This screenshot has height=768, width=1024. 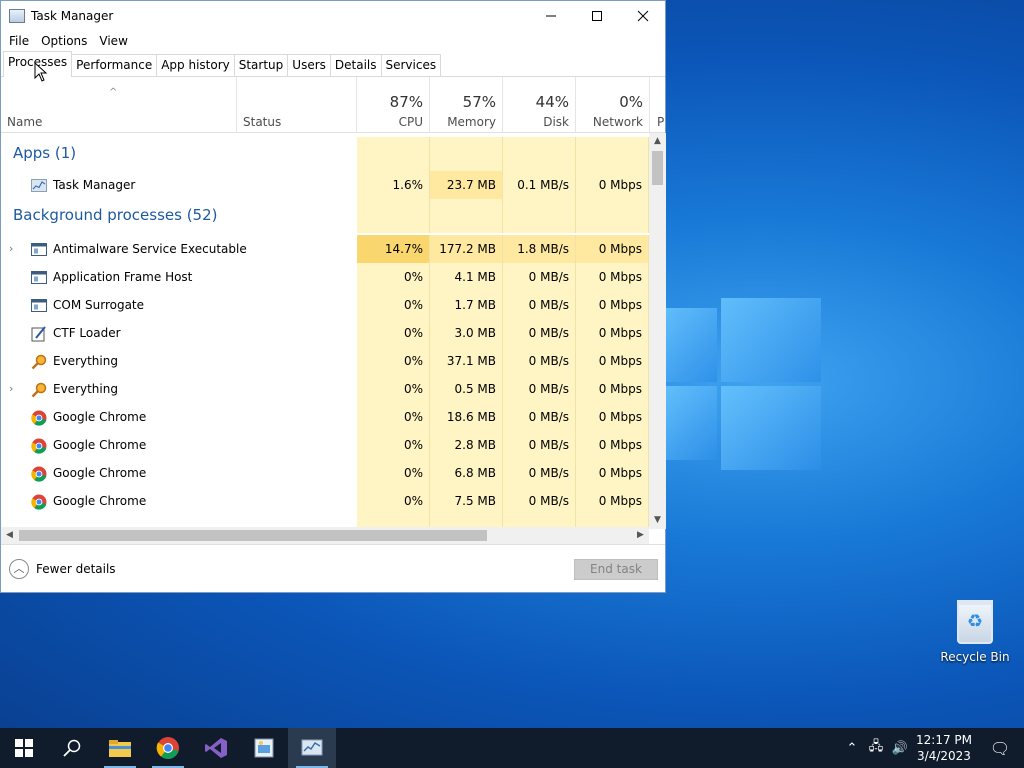 What do you see at coordinates (195, 65) in the screenshot?
I see `tab-app-history: App history` at bounding box center [195, 65].